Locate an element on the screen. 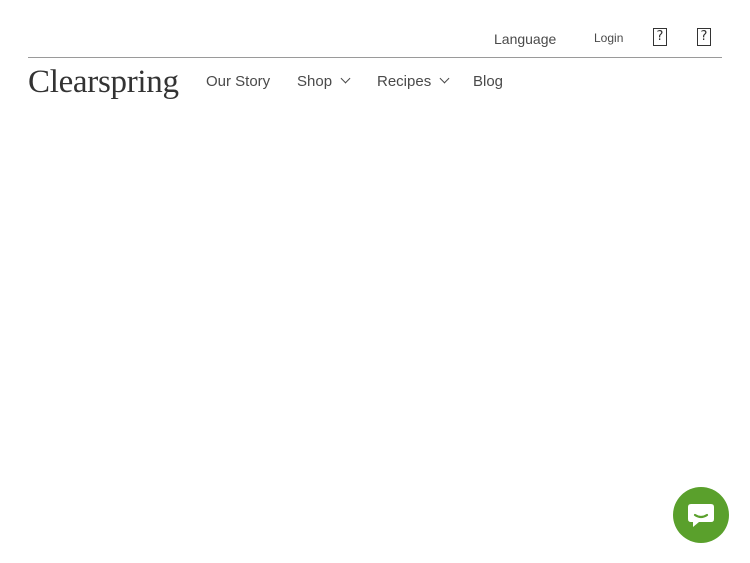 The image size is (750, 563). chat-button is located at coordinates (701, 515).